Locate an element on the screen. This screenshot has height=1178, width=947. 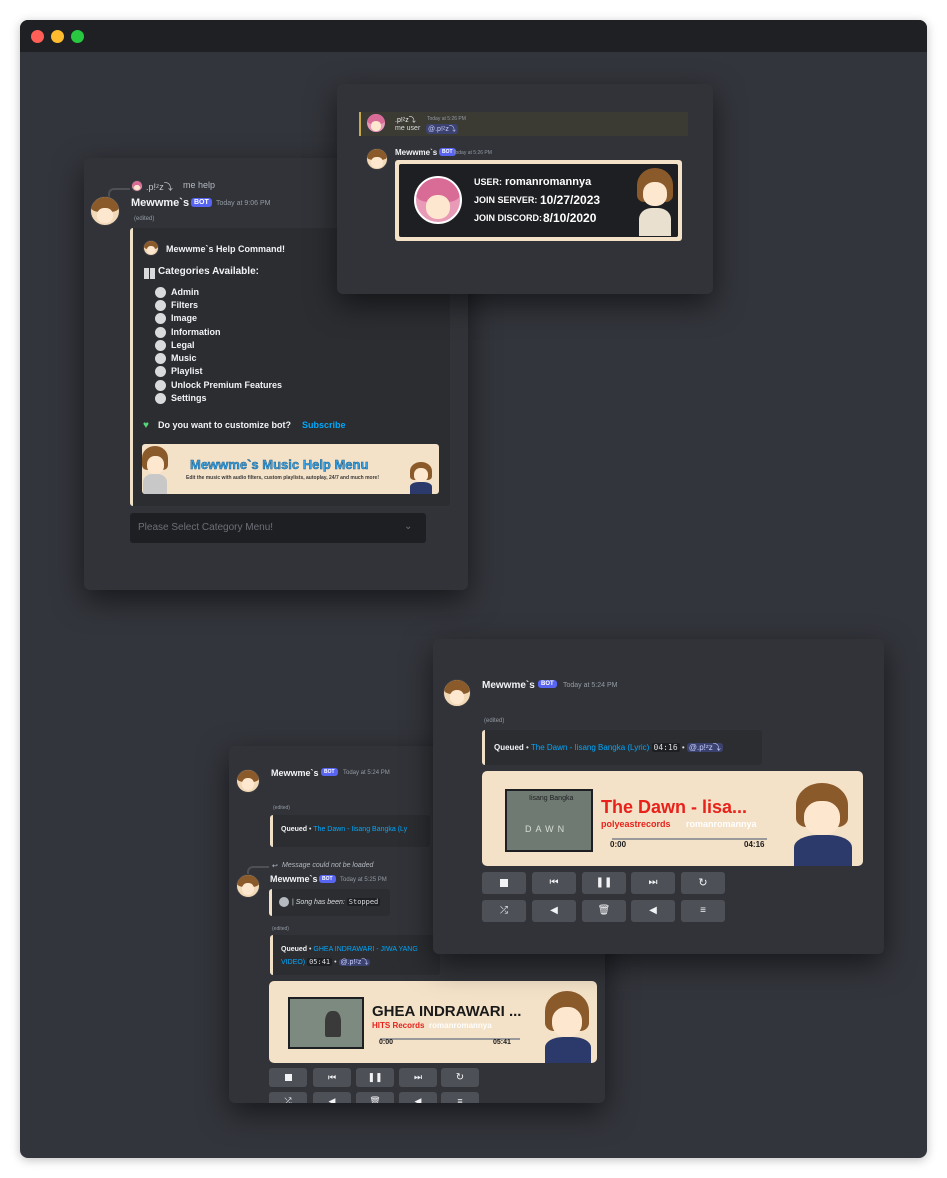
reply-avatar is located at coordinates (137, 186).